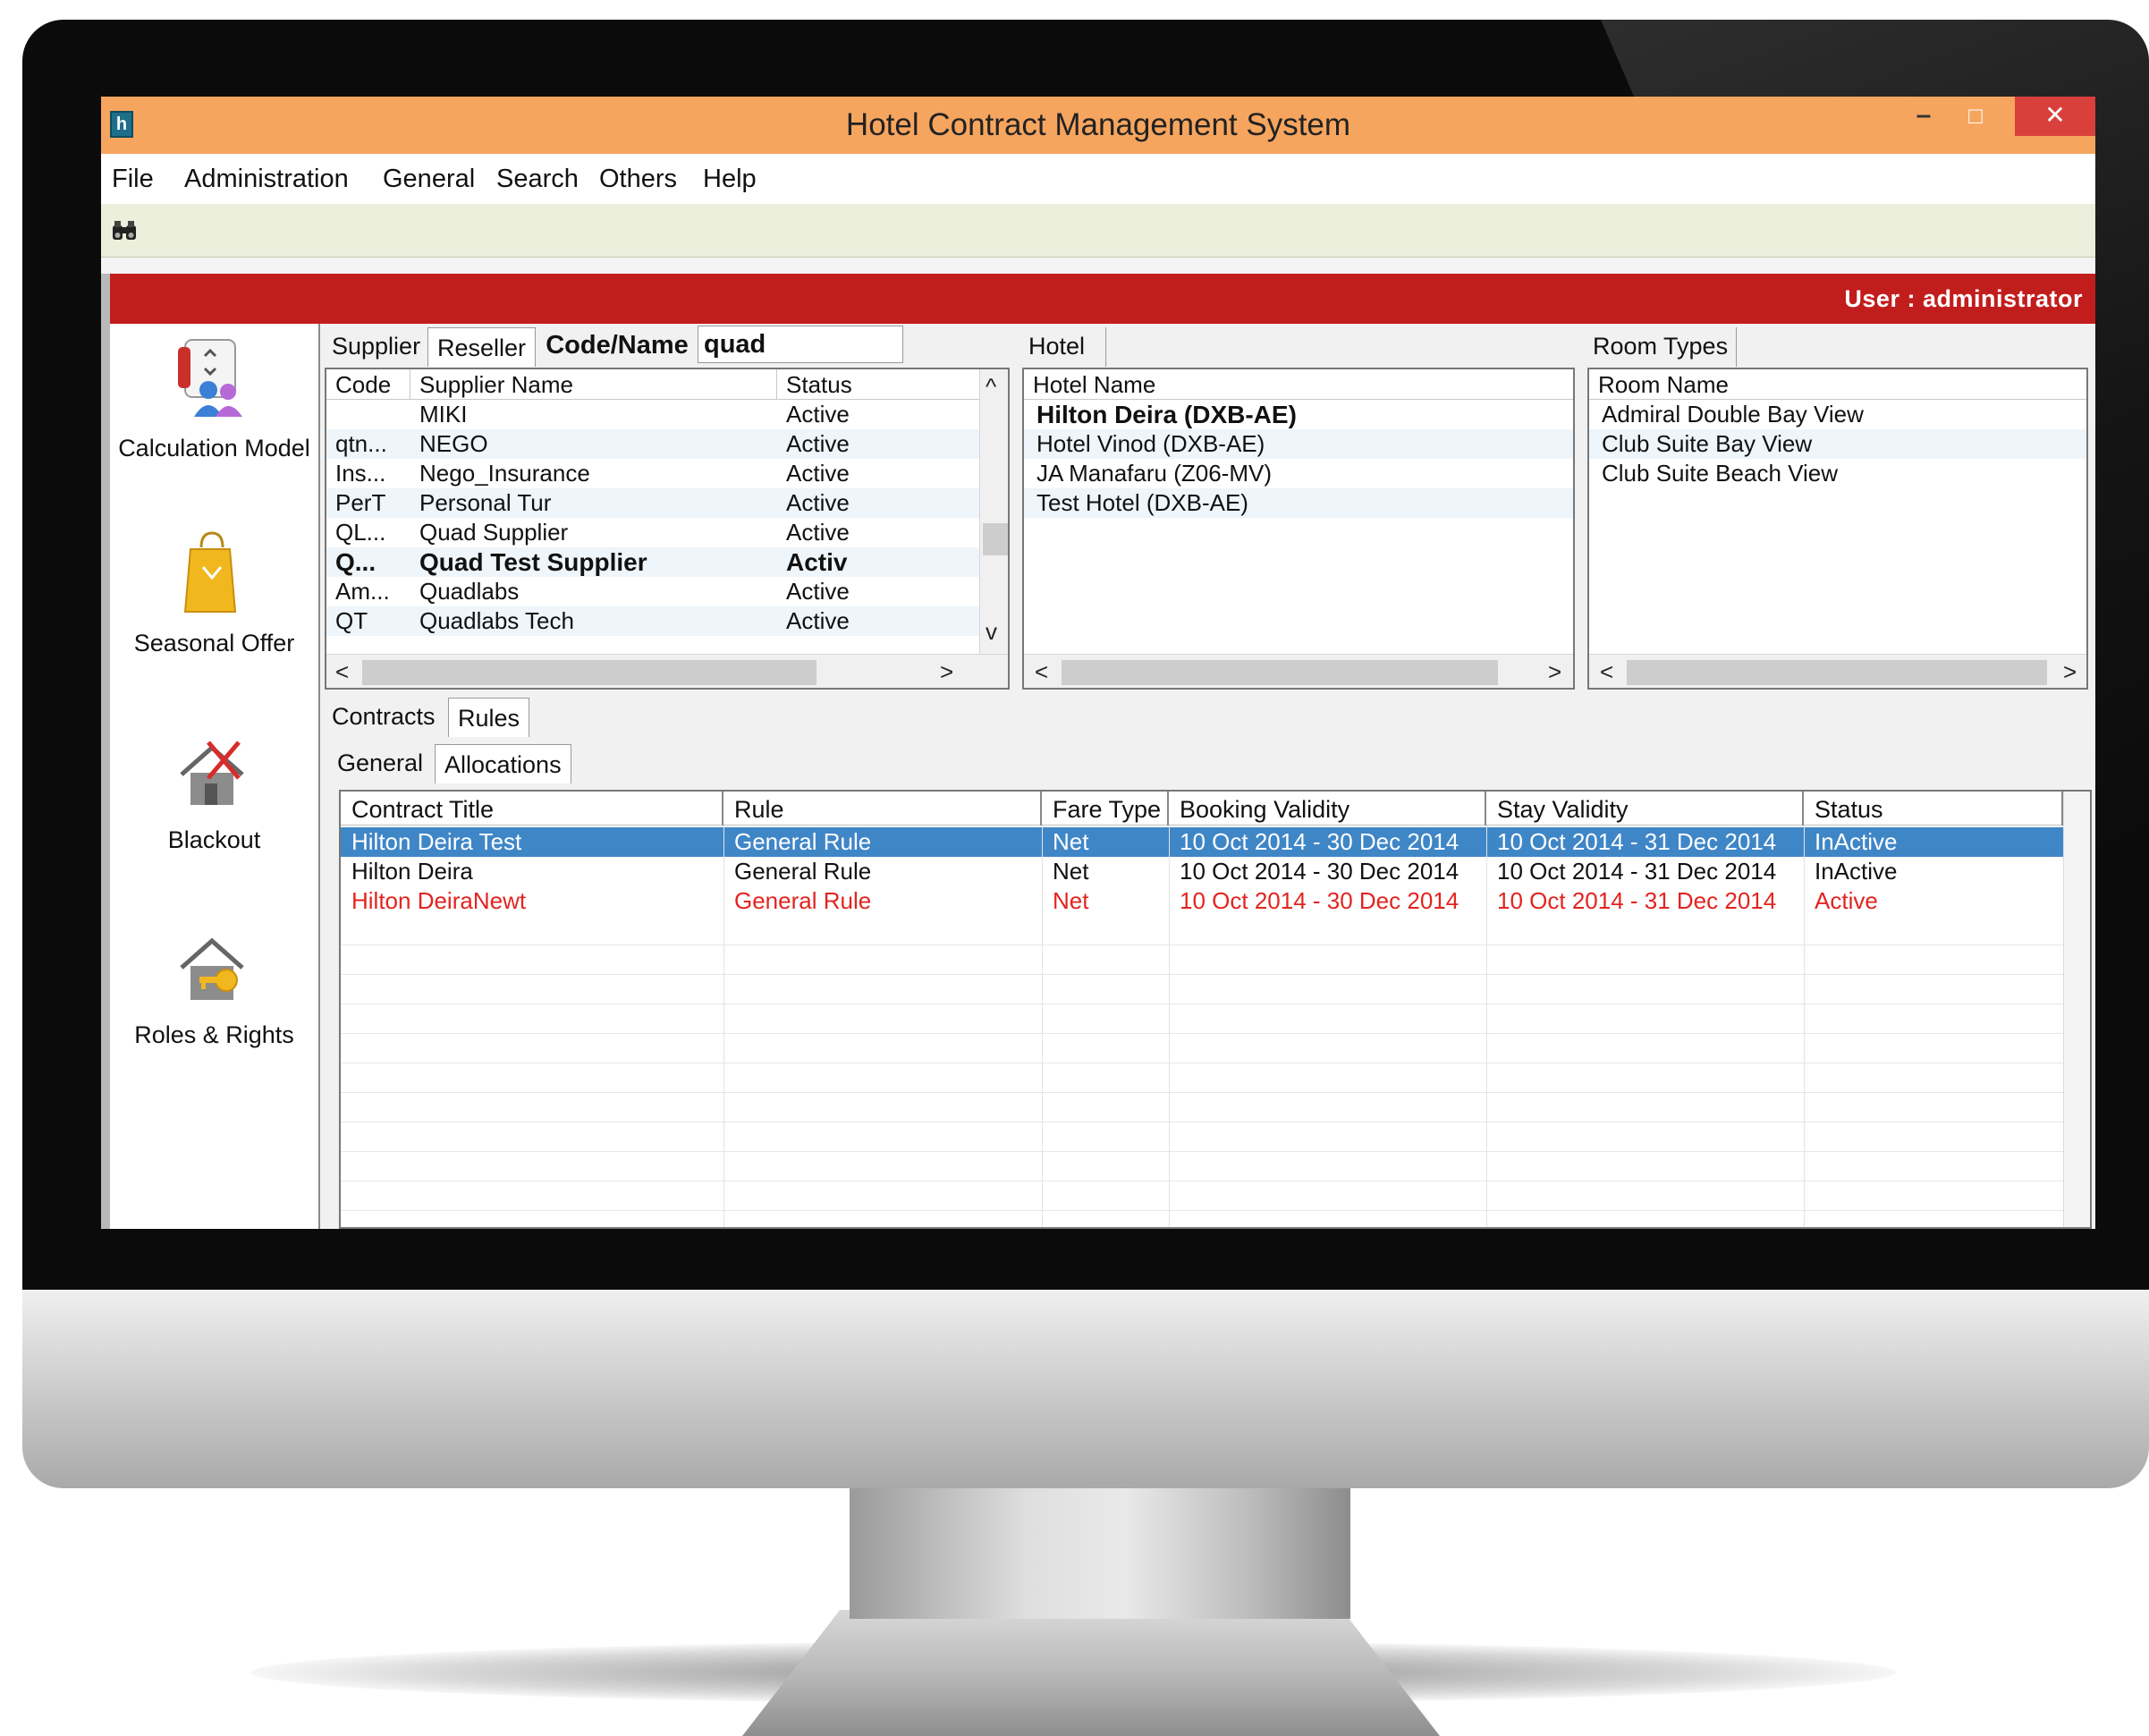 This screenshot has width=2149, height=1736. I want to click on nav-roles-rights: Roles & Rights, so click(214, 1000).